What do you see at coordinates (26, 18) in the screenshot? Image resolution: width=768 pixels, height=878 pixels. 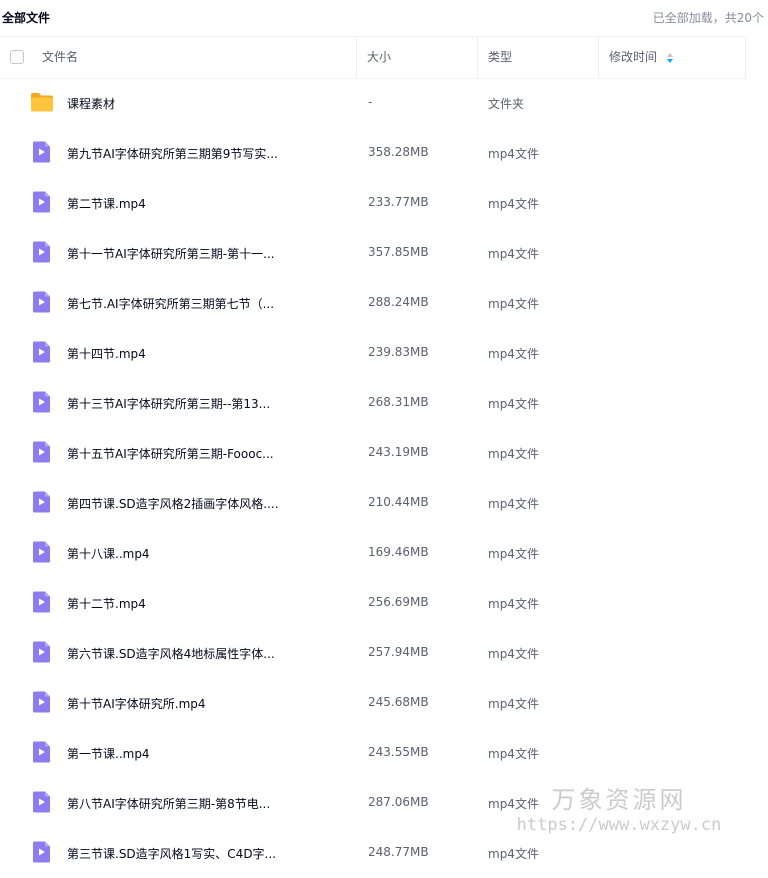 I see `page-title: 全部文件` at bounding box center [26, 18].